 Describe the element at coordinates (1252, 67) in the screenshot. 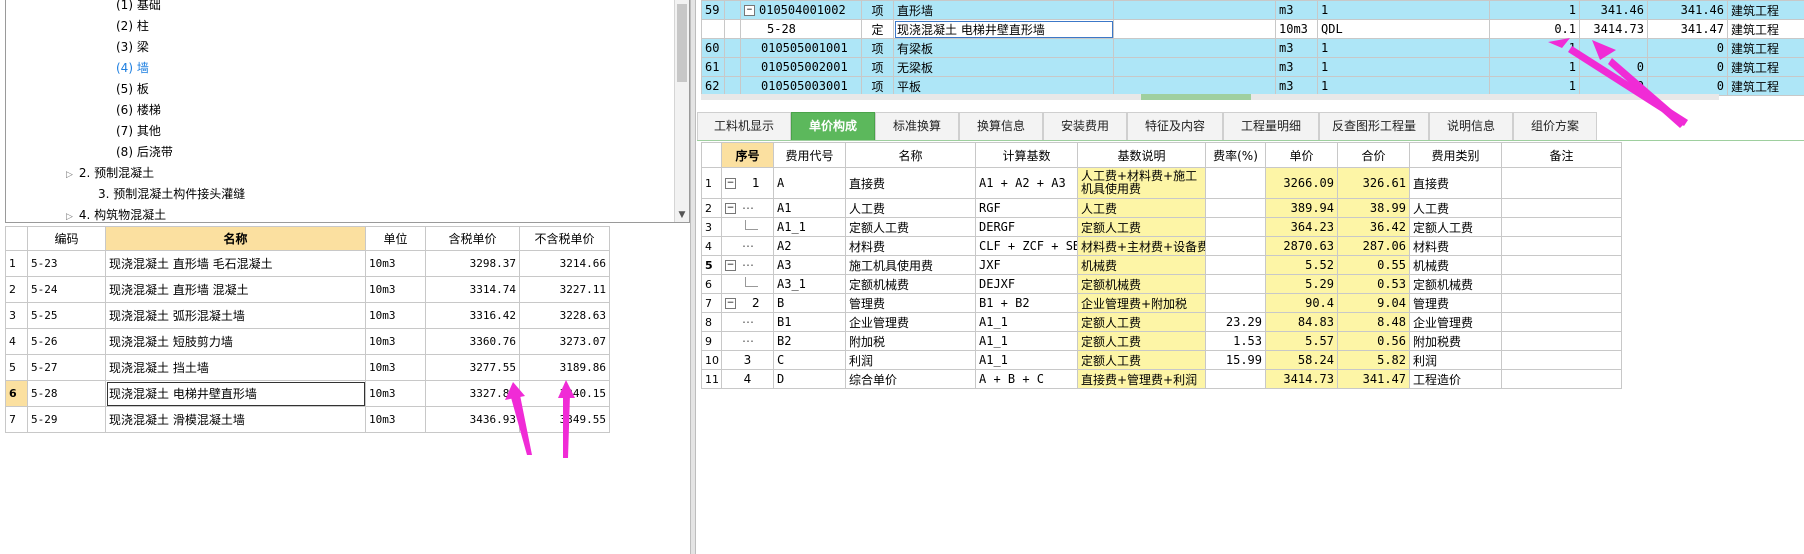

I see `boq-row: 61 010505002001 项无梁板 m3 1 1 0 0 建筑工程` at that location.